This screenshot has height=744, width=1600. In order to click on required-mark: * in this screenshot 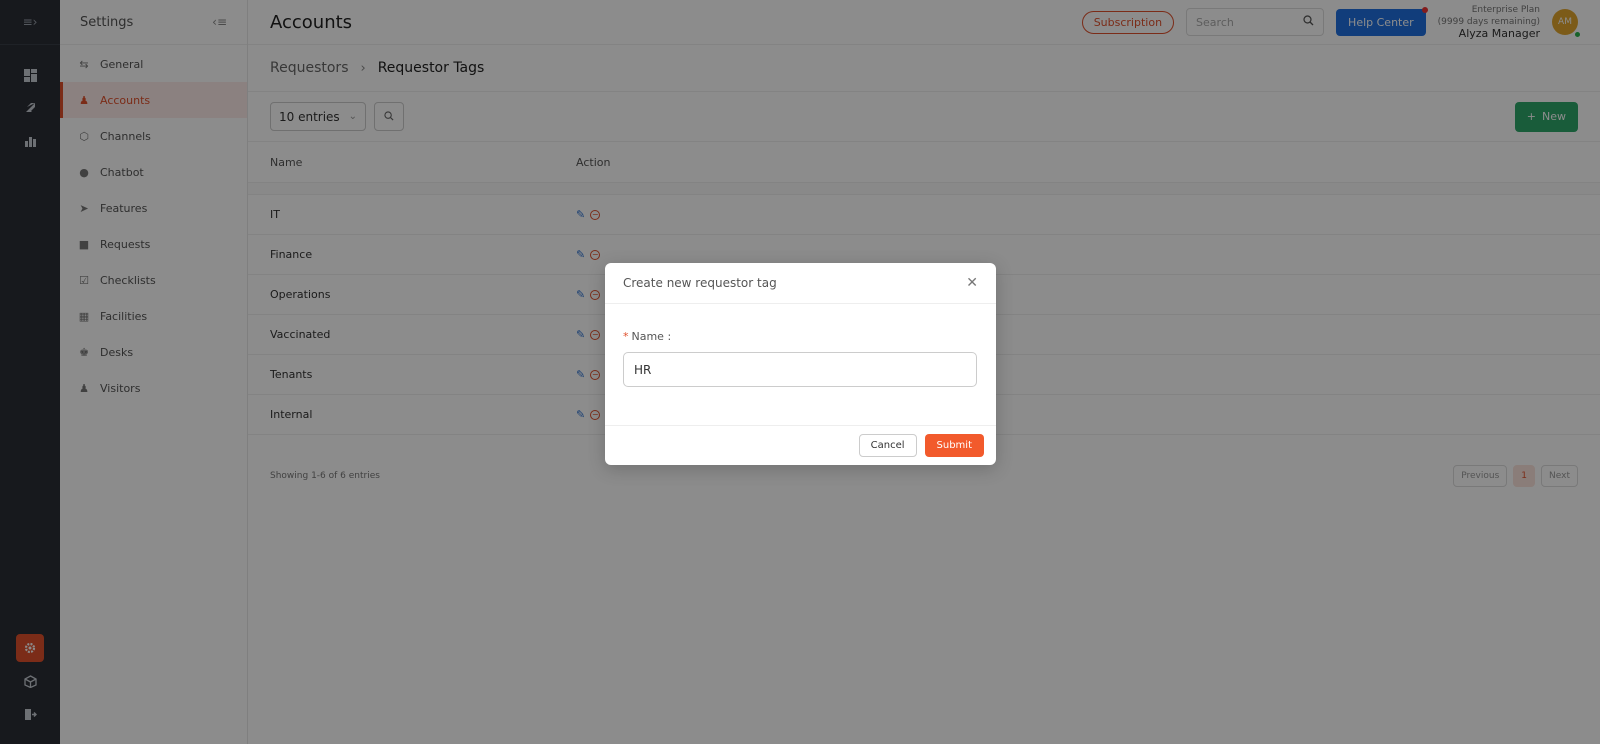, I will do `click(626, 336)`.